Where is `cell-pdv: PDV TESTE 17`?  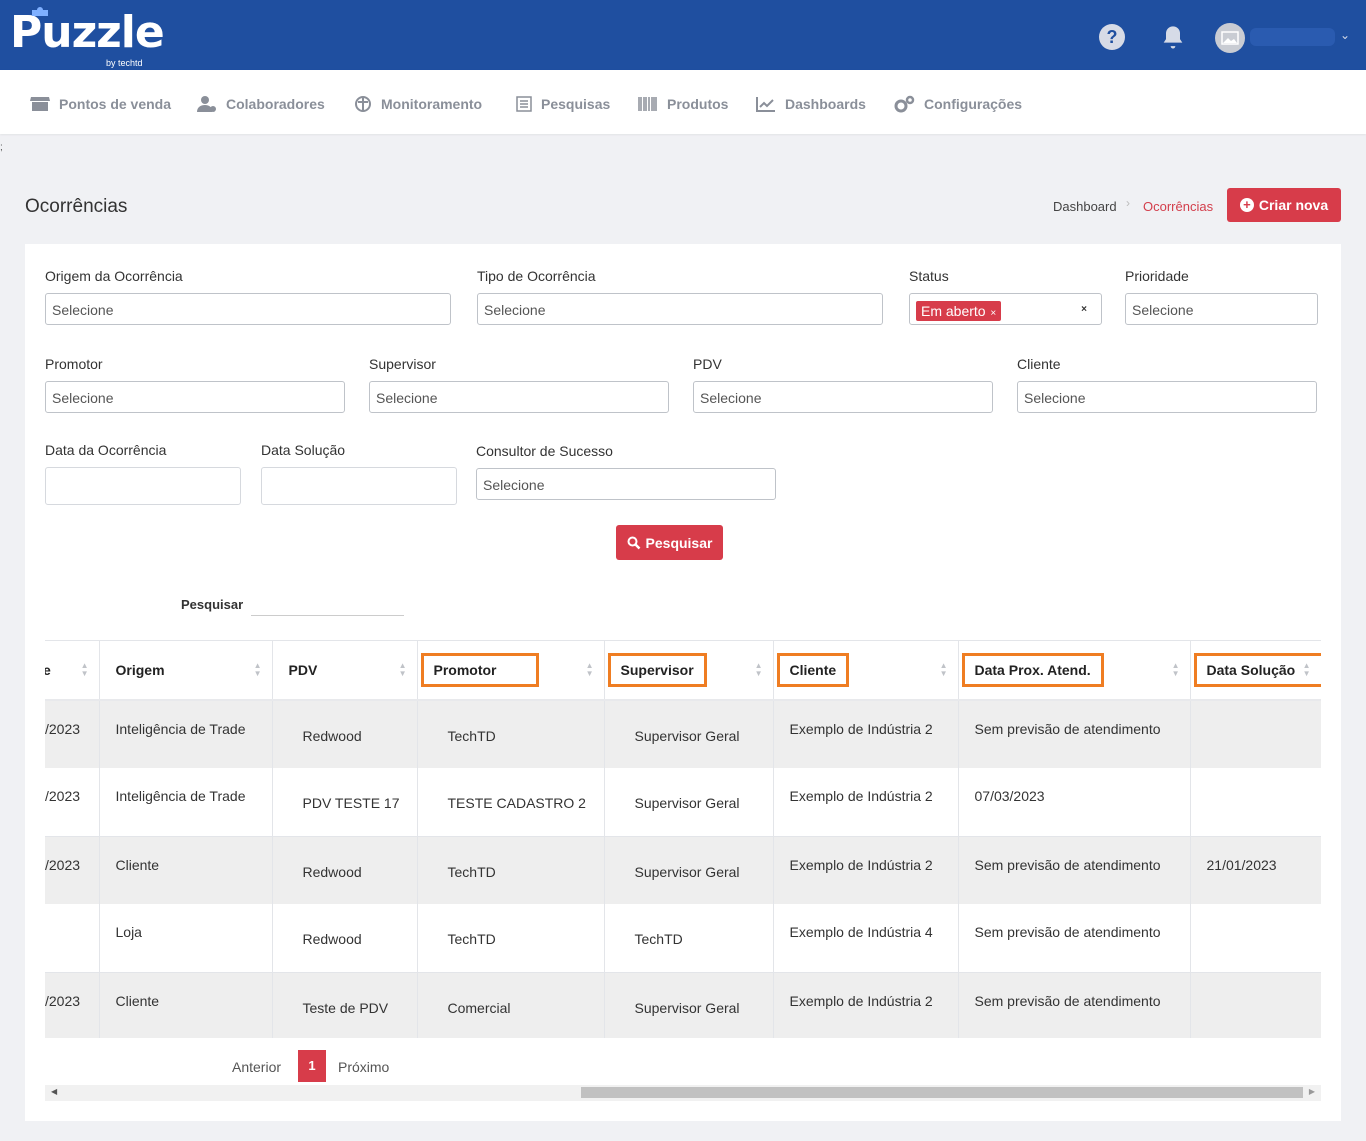
cell-pdv: PDV TESTE 17 is located at coordinates (345, 802).